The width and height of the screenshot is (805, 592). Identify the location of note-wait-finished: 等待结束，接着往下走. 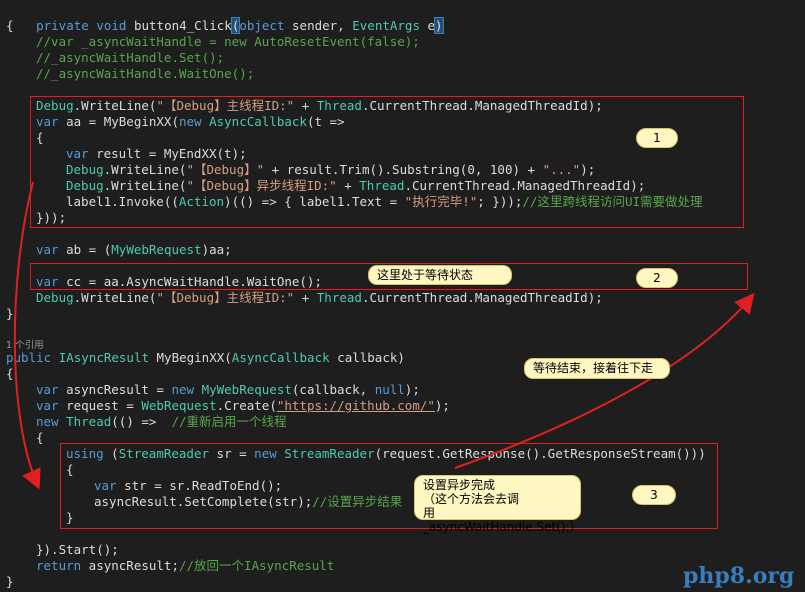
(597, 368).